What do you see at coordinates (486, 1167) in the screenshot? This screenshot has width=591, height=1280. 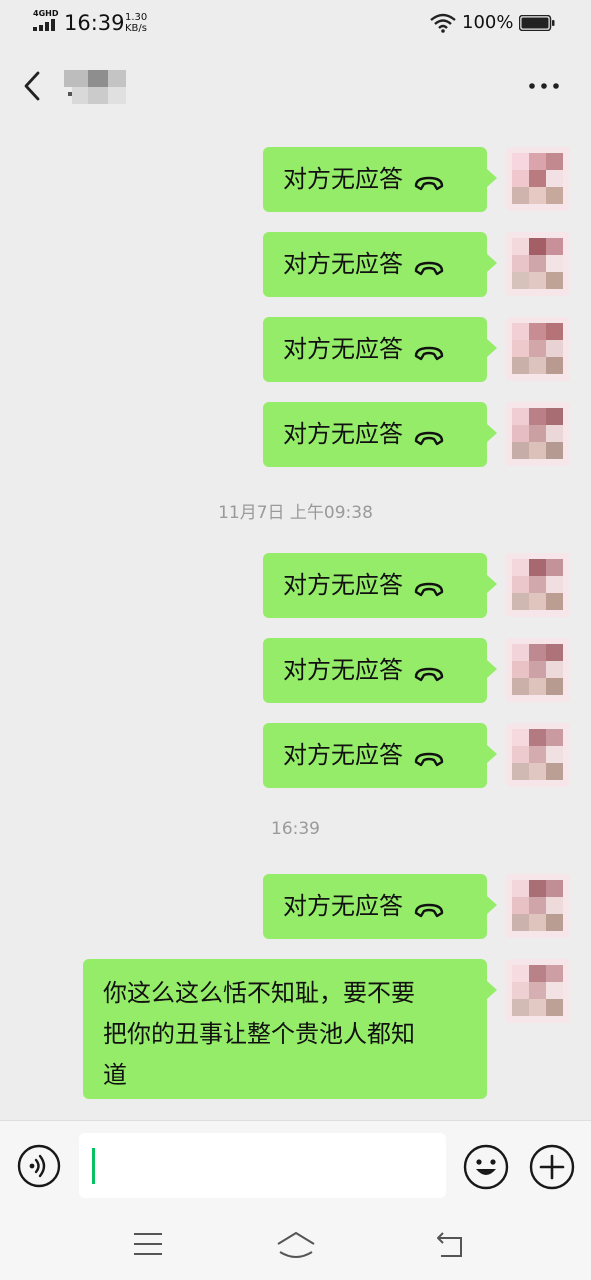 I see `emoji-icon` at bounding box center [486, 1167].